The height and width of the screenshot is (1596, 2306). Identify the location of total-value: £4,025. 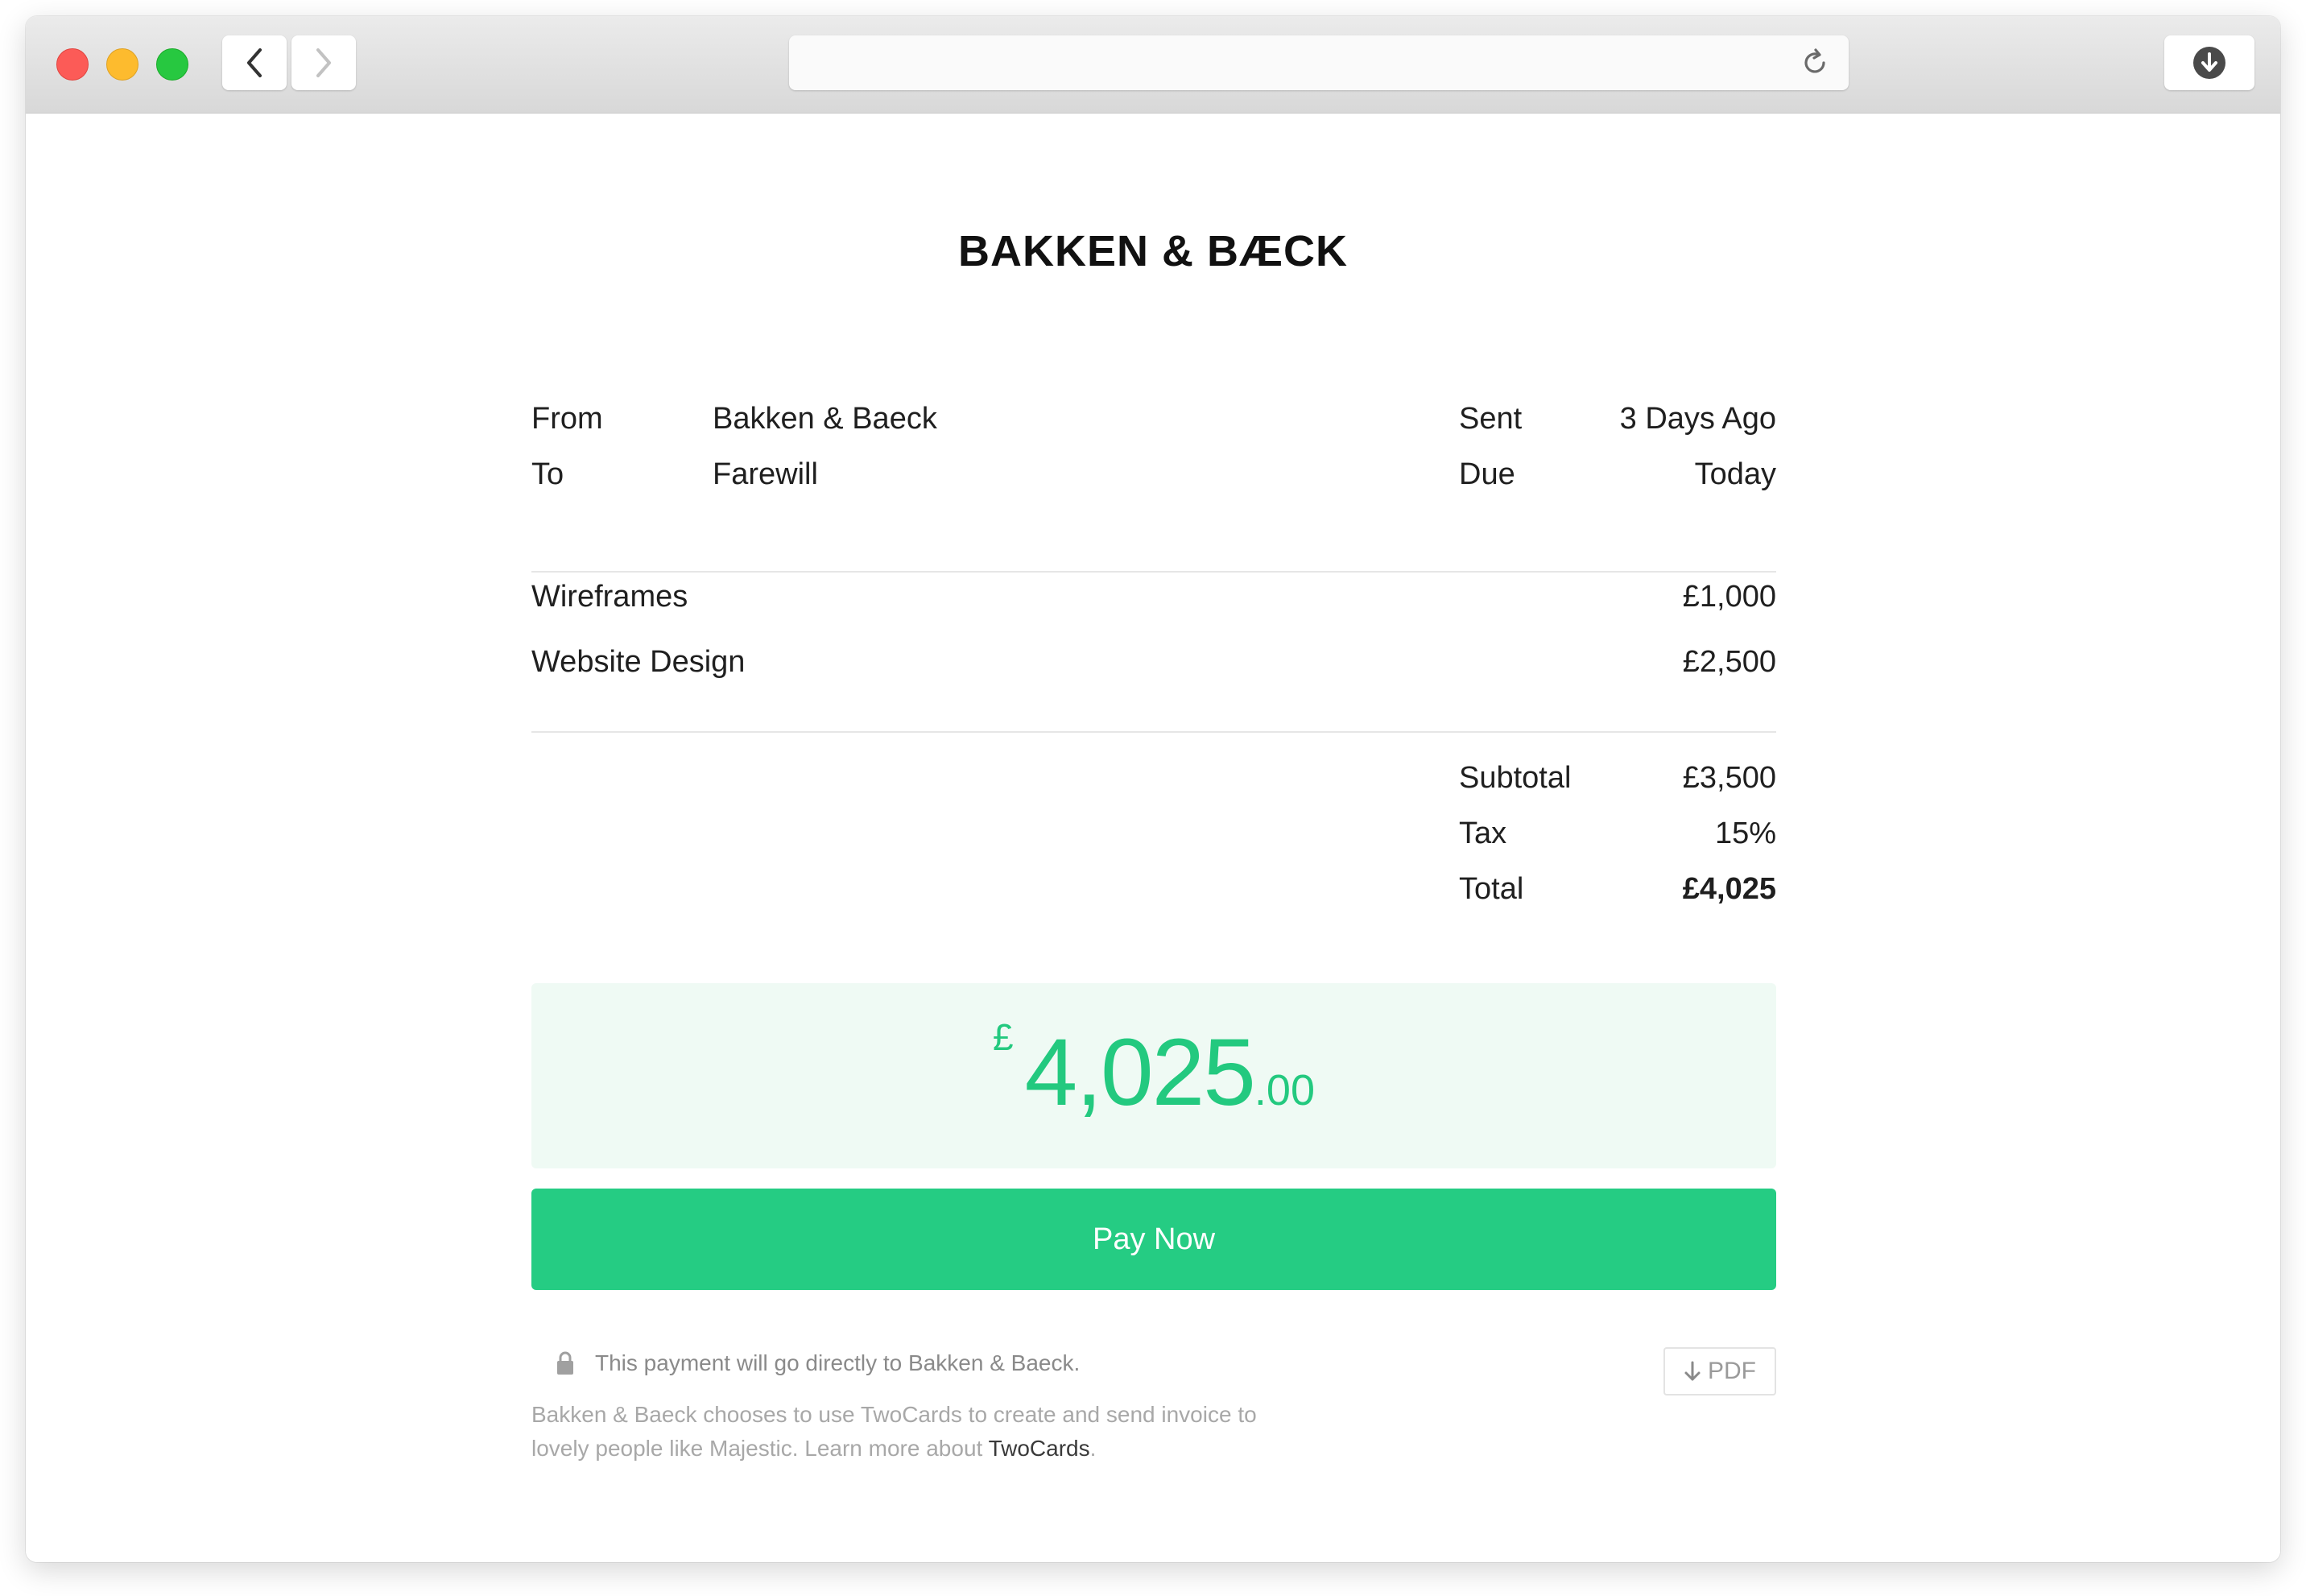
(1729, 889).